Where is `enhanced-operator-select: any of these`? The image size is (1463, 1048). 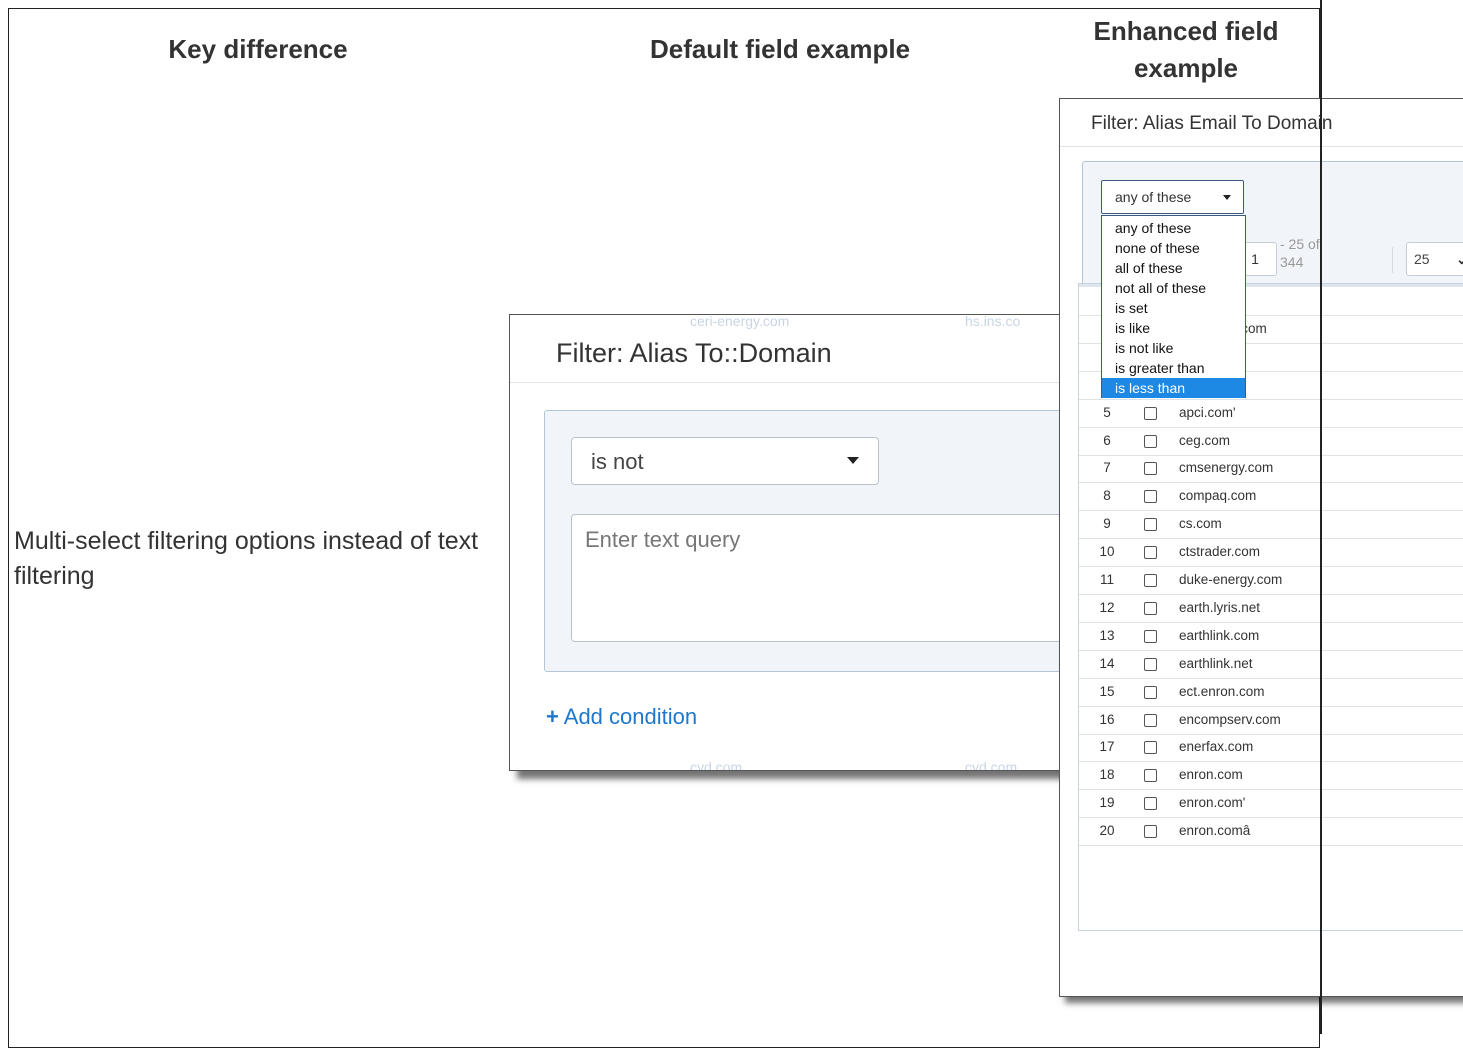 enhanced-operator-select: any of these is located at coordinates (1172, 197).